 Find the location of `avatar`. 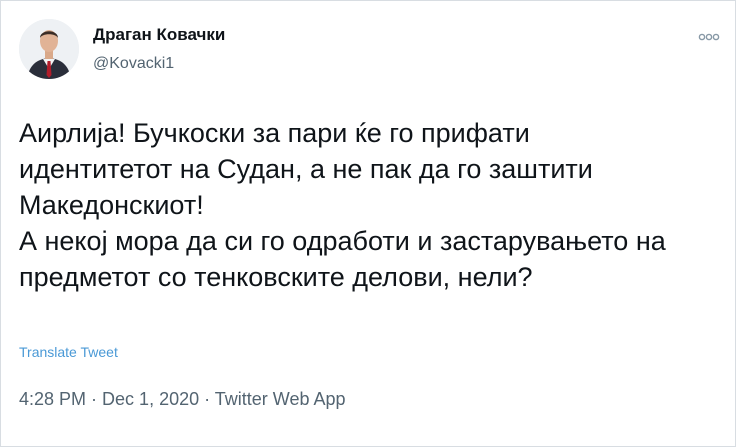

avatar is located at coordinates (49, 49).